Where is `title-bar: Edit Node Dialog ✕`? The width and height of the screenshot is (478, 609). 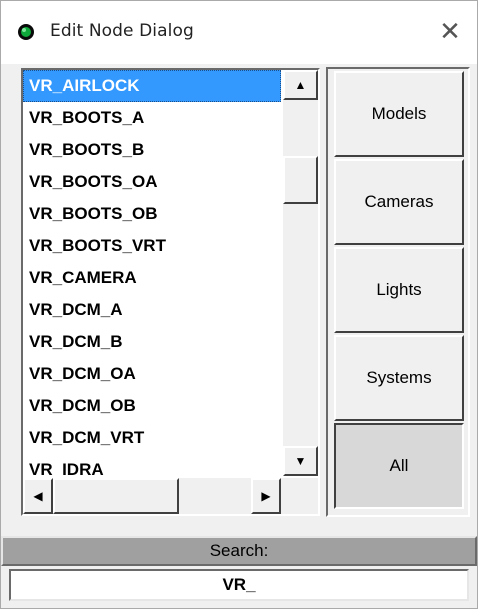 title-bar: Edit Node Dialog ✕ is located at coordinates (239, 32).